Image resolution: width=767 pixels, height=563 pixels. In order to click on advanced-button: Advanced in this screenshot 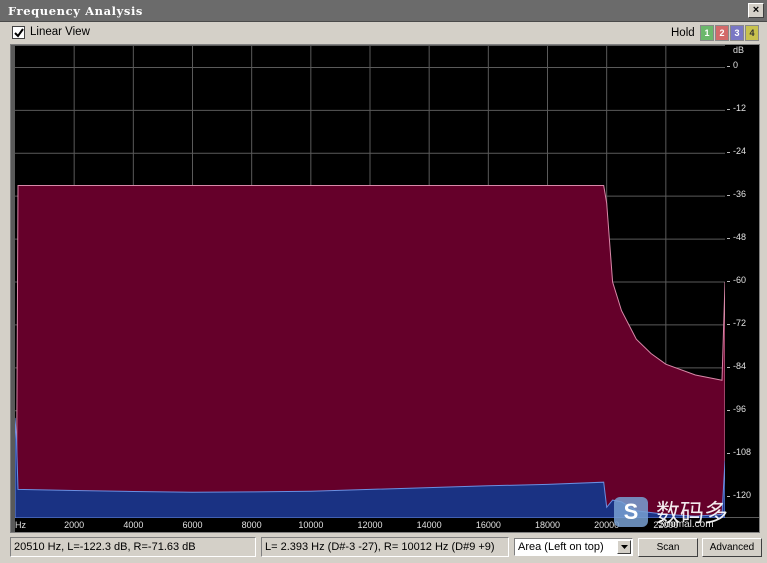, I will do `click(732, 547)`.